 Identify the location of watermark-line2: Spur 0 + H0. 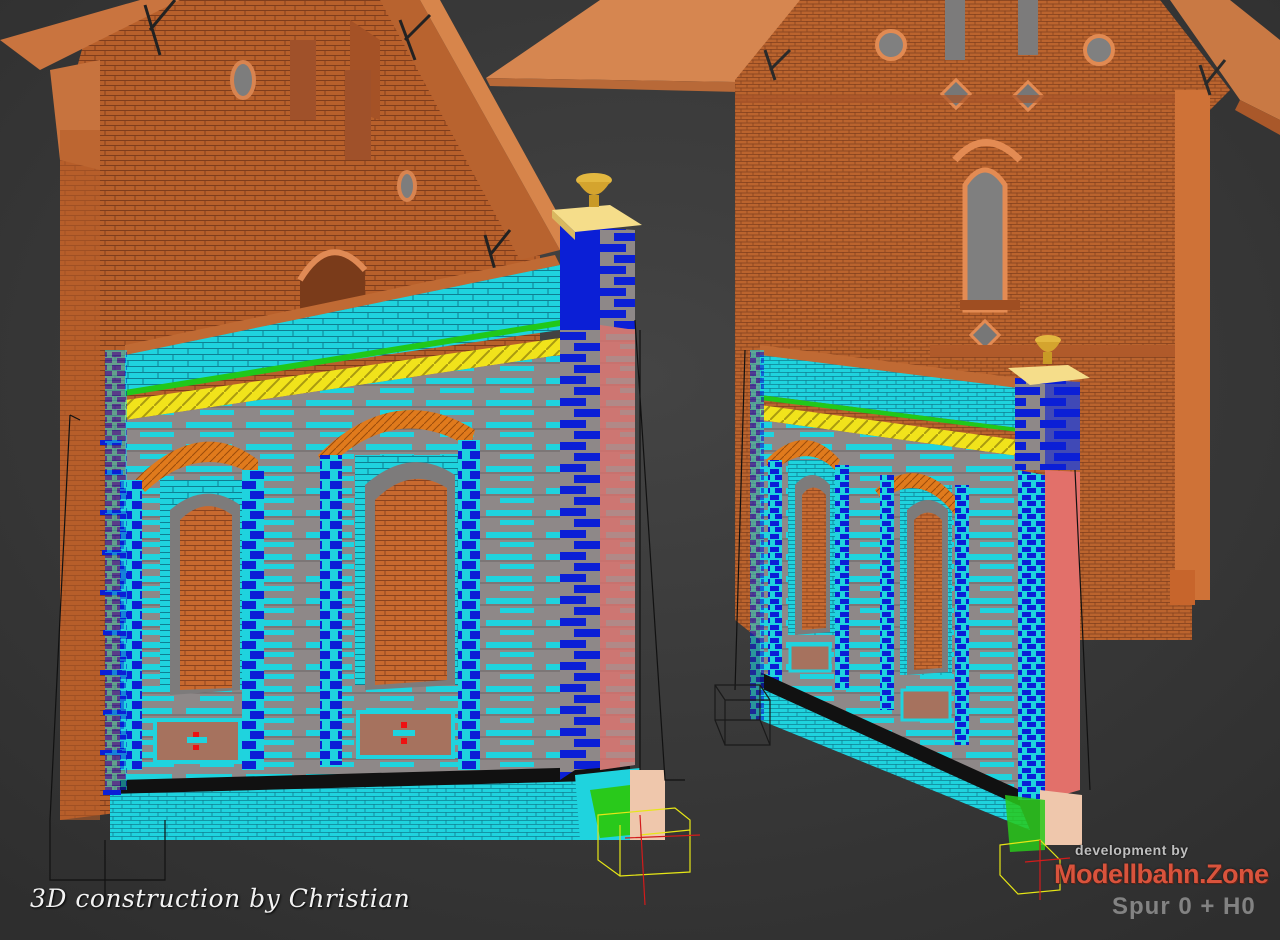
(1184, 906).